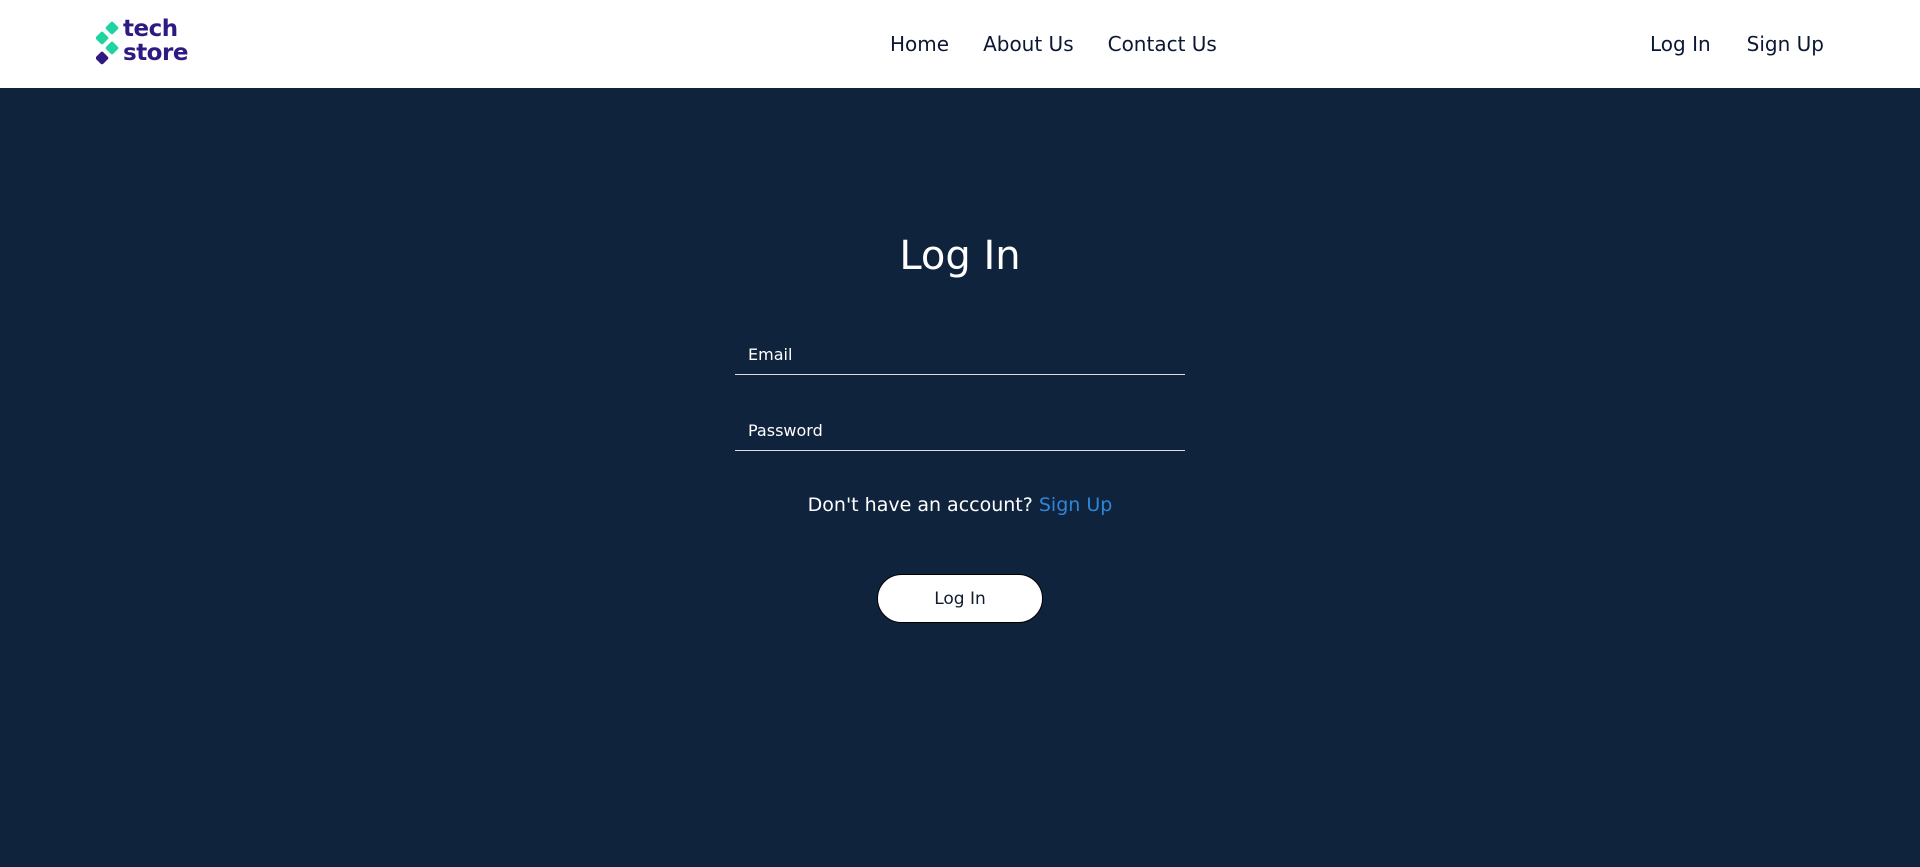 The image size is (1920, 867). Describe the element at coordinates (155, 53) in the screenshot. I see `logo-line-store: store` at that location.